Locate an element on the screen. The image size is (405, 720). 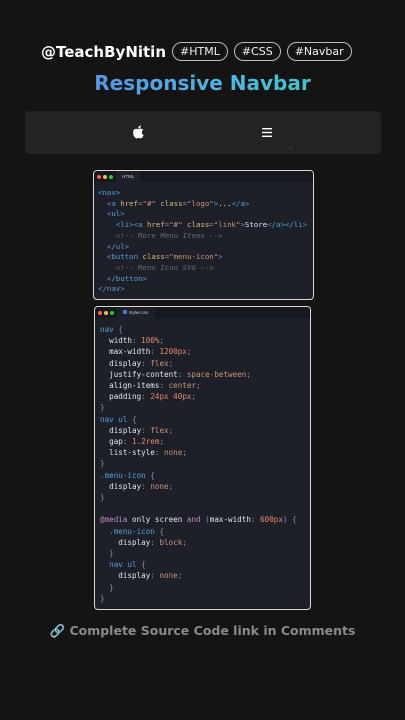
css-file-icon is located at coordinates (125, 312).